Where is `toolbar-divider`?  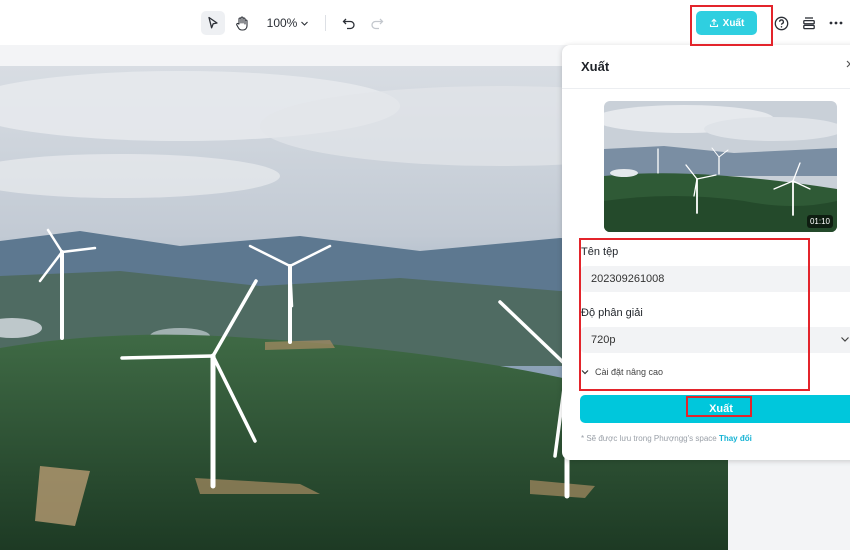
toolbar-divider is located at coordinates (325, 23).